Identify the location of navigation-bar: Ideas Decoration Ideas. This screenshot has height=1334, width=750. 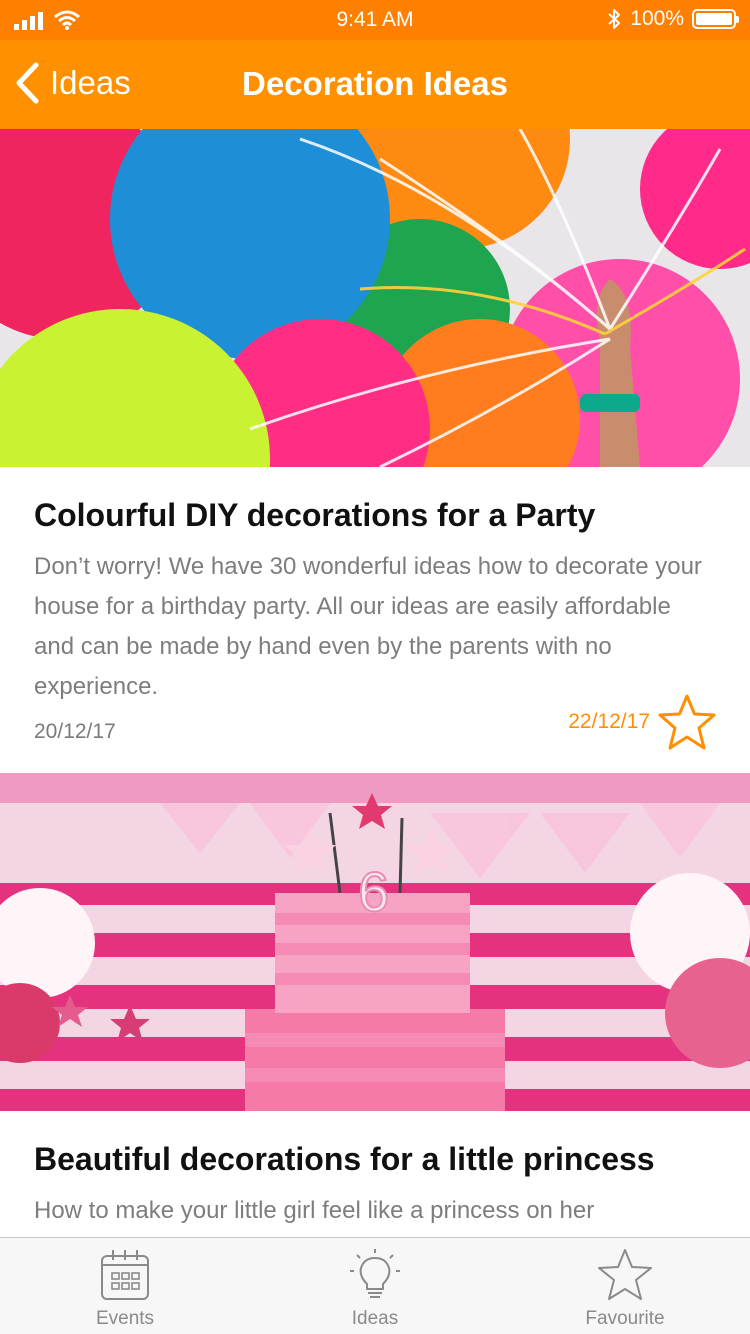
(375, 84).